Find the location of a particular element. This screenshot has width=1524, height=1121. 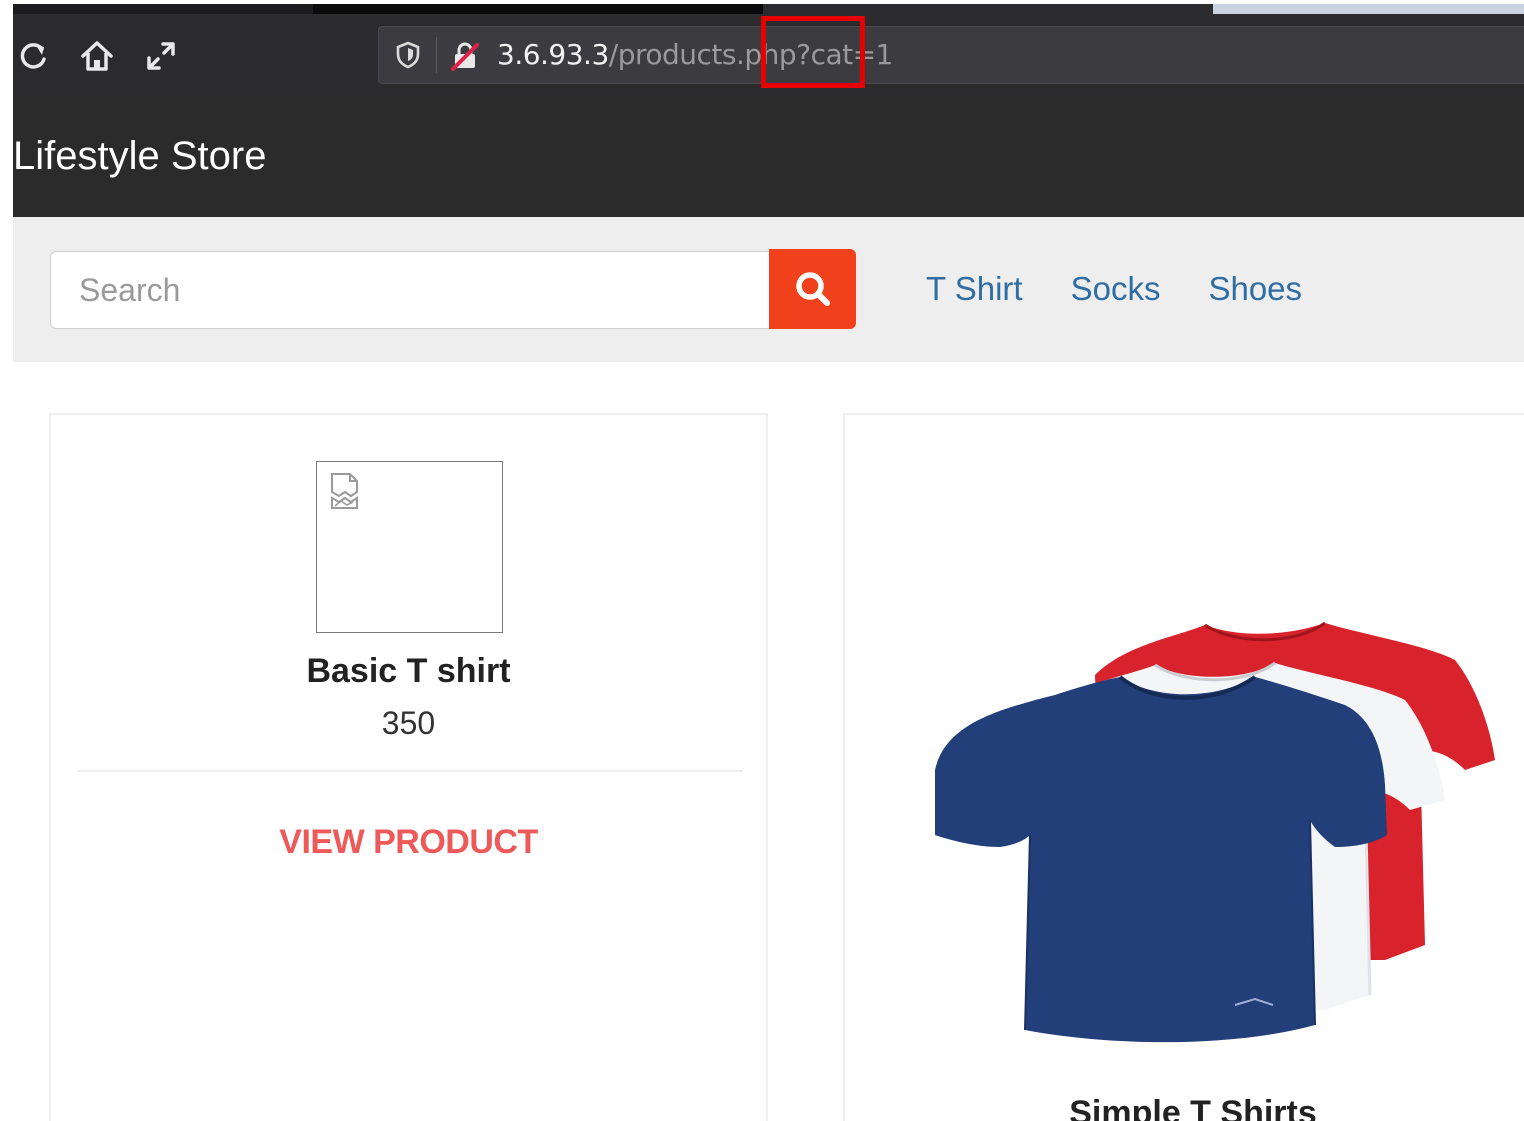

home-icon is located at coordinates (97, 56).